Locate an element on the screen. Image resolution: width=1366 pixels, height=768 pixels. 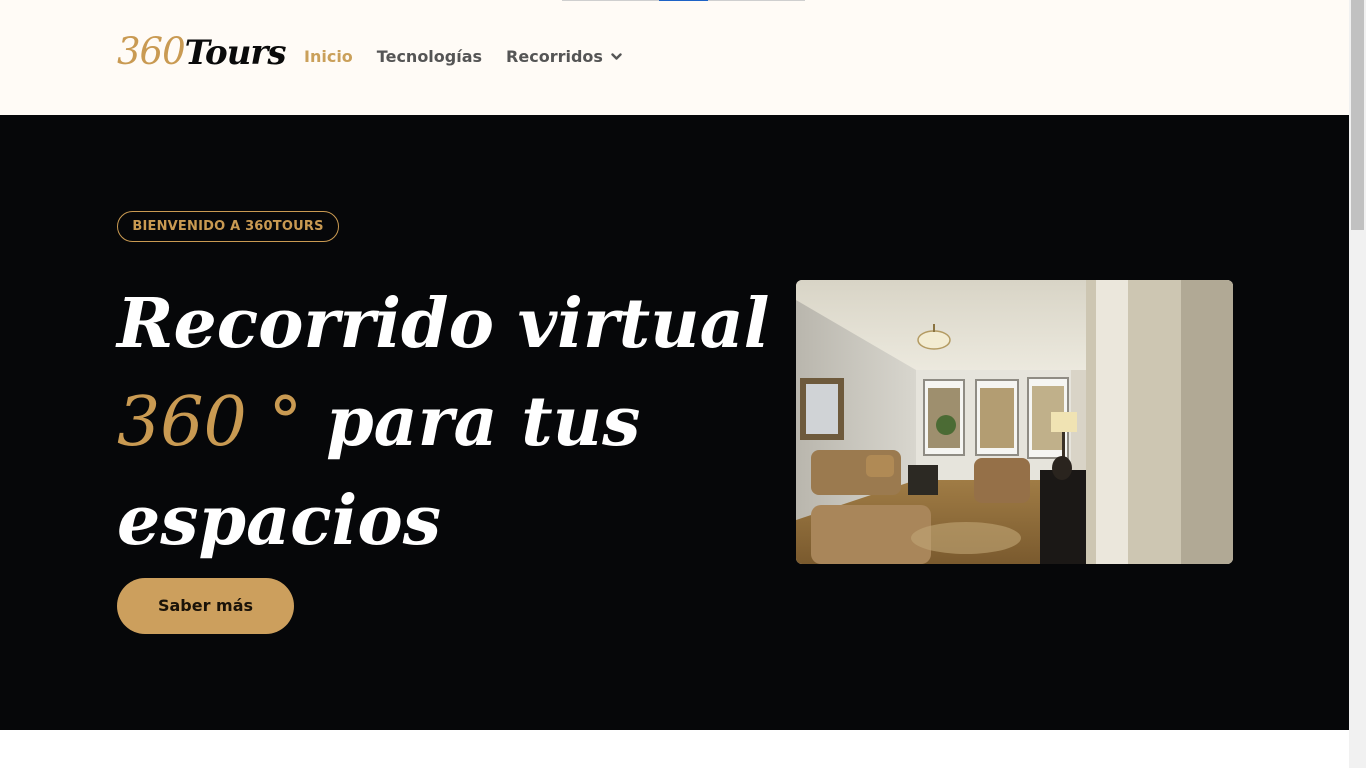
nav-item-recorridos: Recorridos is located at coordinates (564, 57).